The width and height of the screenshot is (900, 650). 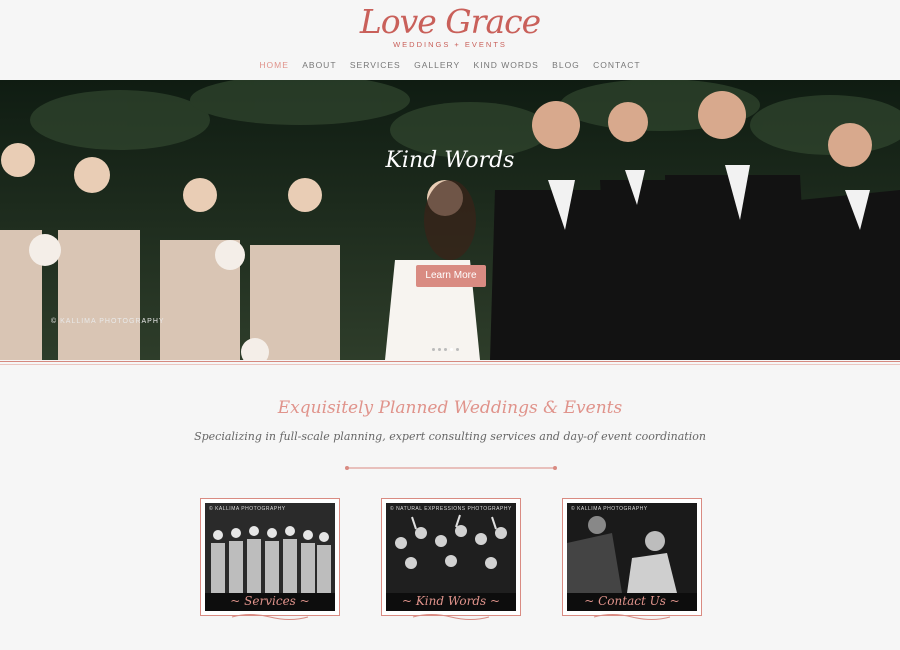 I want to click on logo-name: Love Grace, so click(x=450, y=21).